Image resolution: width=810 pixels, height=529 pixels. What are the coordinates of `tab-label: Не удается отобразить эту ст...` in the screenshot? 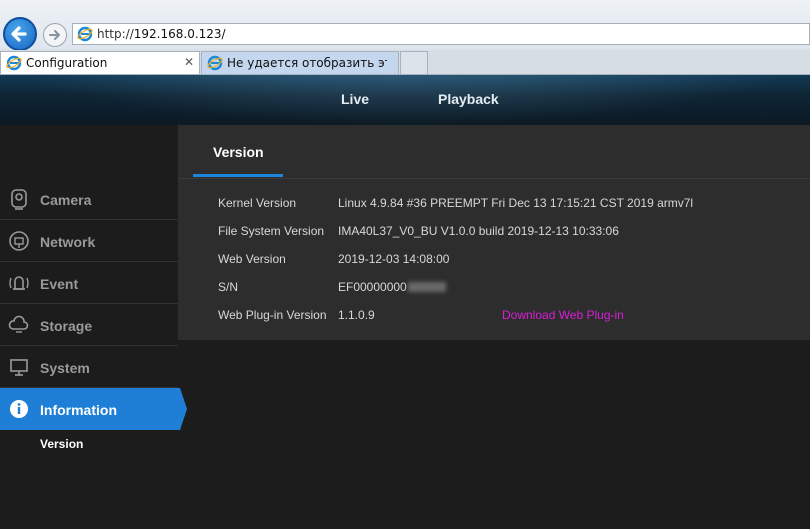 It's located at (307, 63).